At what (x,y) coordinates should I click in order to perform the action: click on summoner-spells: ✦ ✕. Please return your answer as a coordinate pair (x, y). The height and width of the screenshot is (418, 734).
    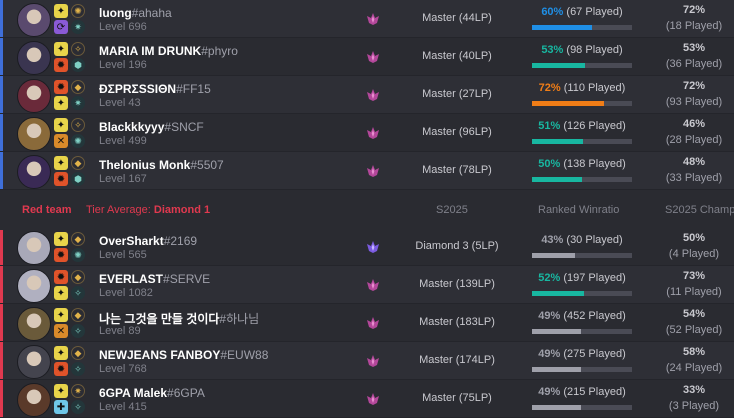
    Looking at the image, I should click on (62, 324).